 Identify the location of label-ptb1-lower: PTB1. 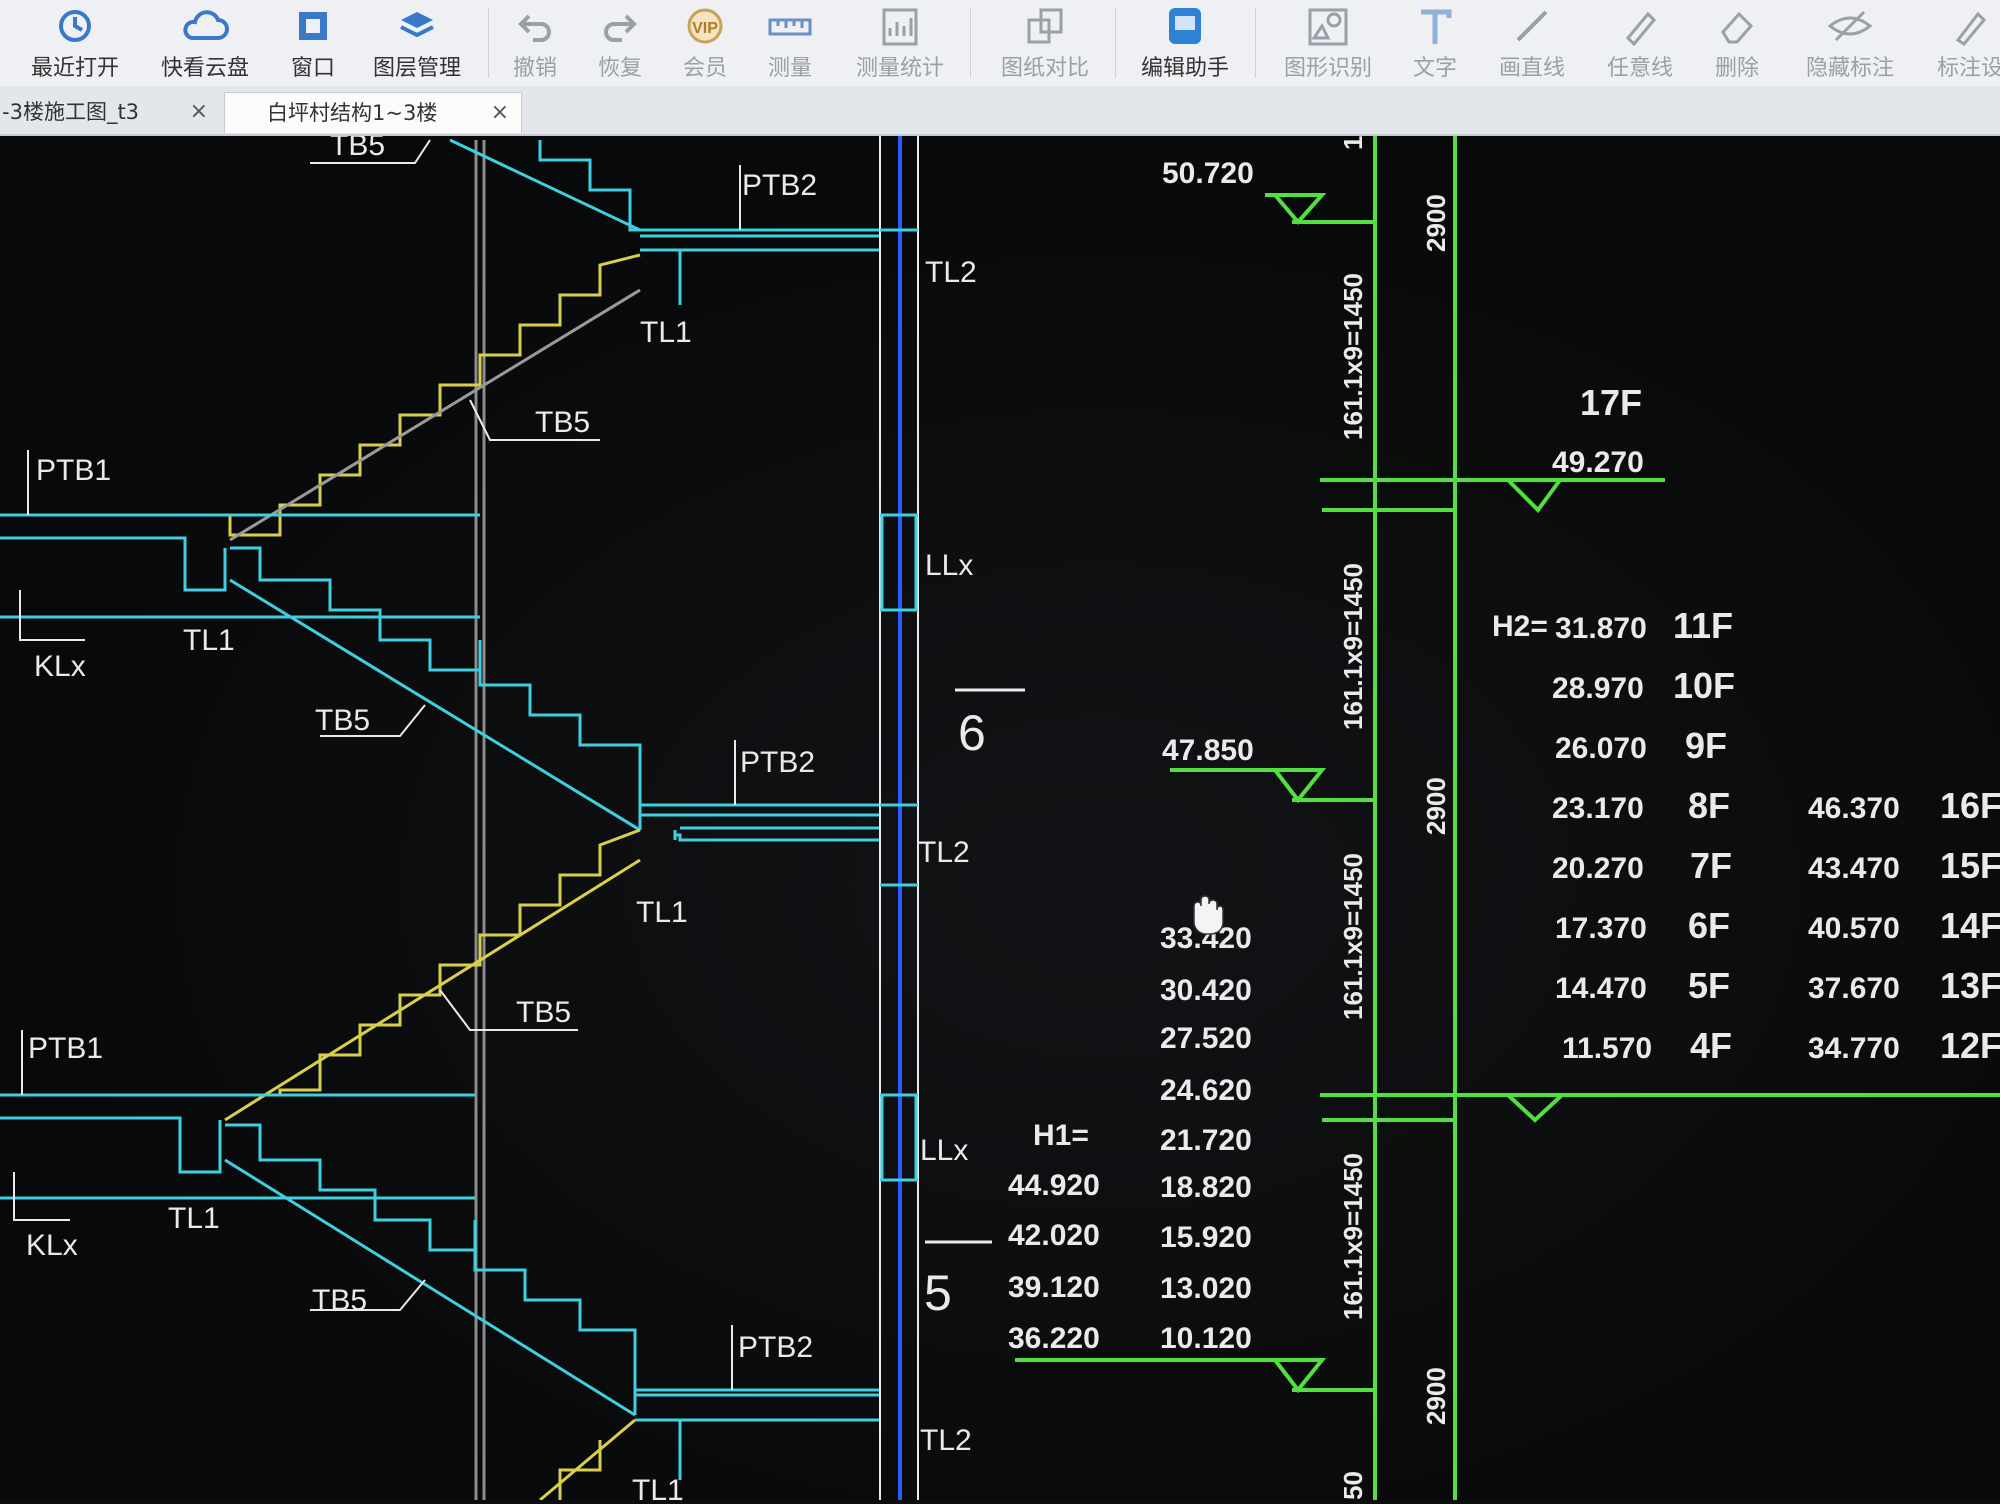
(65, 1048).